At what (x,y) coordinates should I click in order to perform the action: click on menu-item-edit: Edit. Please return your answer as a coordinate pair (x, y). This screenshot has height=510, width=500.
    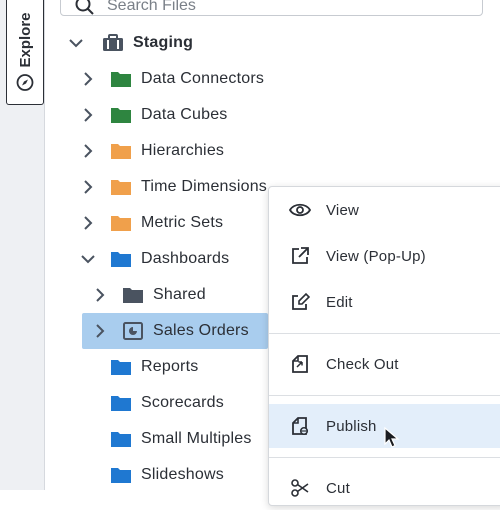
    Looking at the image, I should click on (384, 302).